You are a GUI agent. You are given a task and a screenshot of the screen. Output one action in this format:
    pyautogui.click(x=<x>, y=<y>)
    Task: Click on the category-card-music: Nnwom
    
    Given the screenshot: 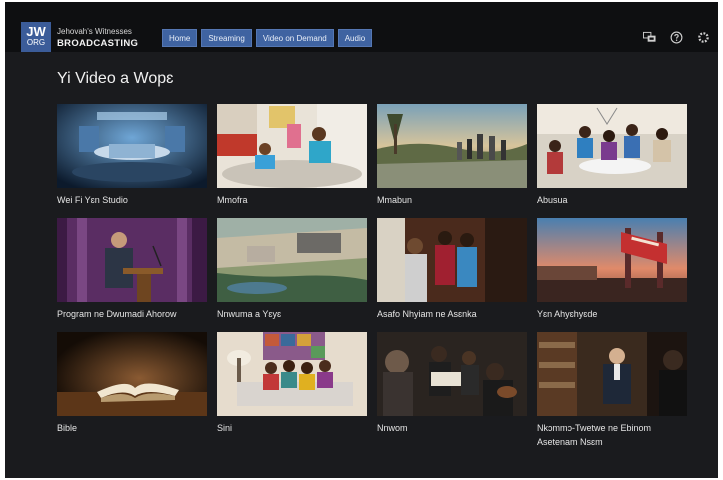 What is the action you would take?
    pyautogui.click(x=452, y=389)
    